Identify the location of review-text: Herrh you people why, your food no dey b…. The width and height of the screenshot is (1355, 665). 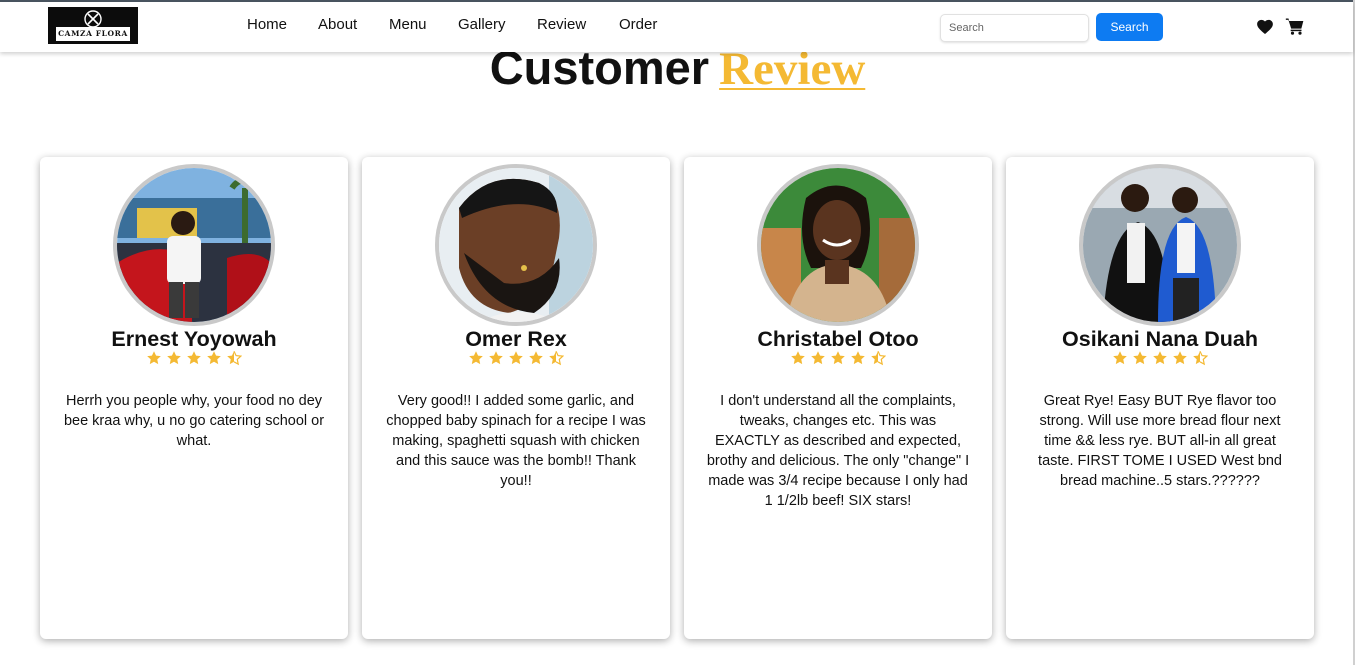
(194, 421).